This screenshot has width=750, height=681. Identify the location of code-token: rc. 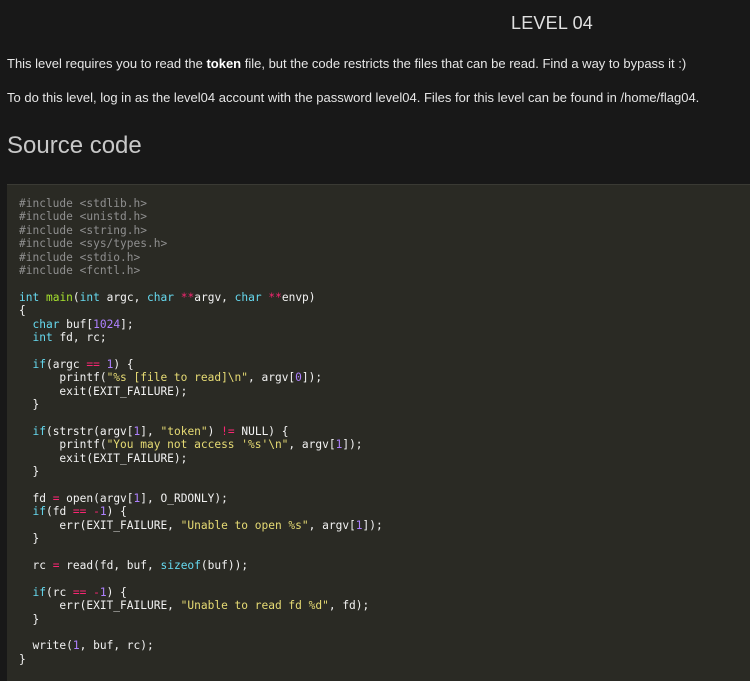
(36, 565).